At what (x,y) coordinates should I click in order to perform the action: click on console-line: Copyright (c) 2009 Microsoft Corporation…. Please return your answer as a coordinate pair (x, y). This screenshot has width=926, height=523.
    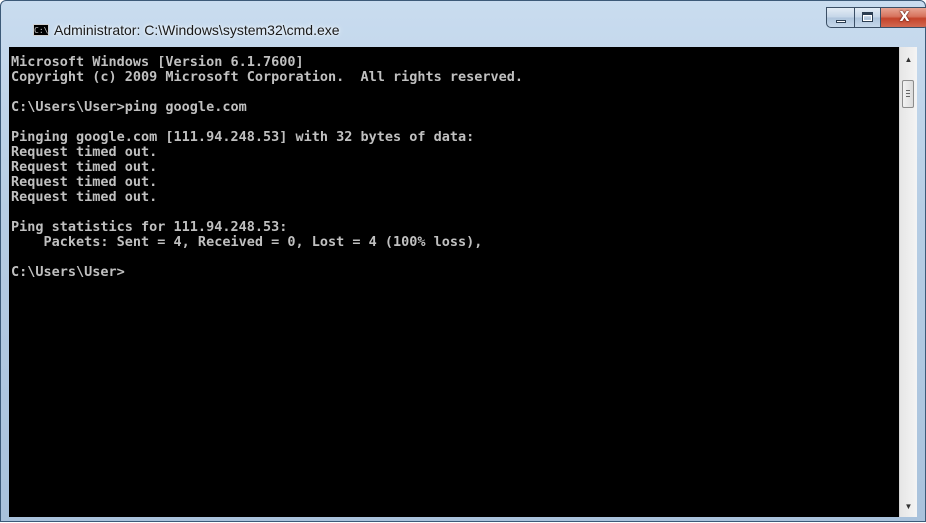
    Looking at the image, I should click on (267, 77).